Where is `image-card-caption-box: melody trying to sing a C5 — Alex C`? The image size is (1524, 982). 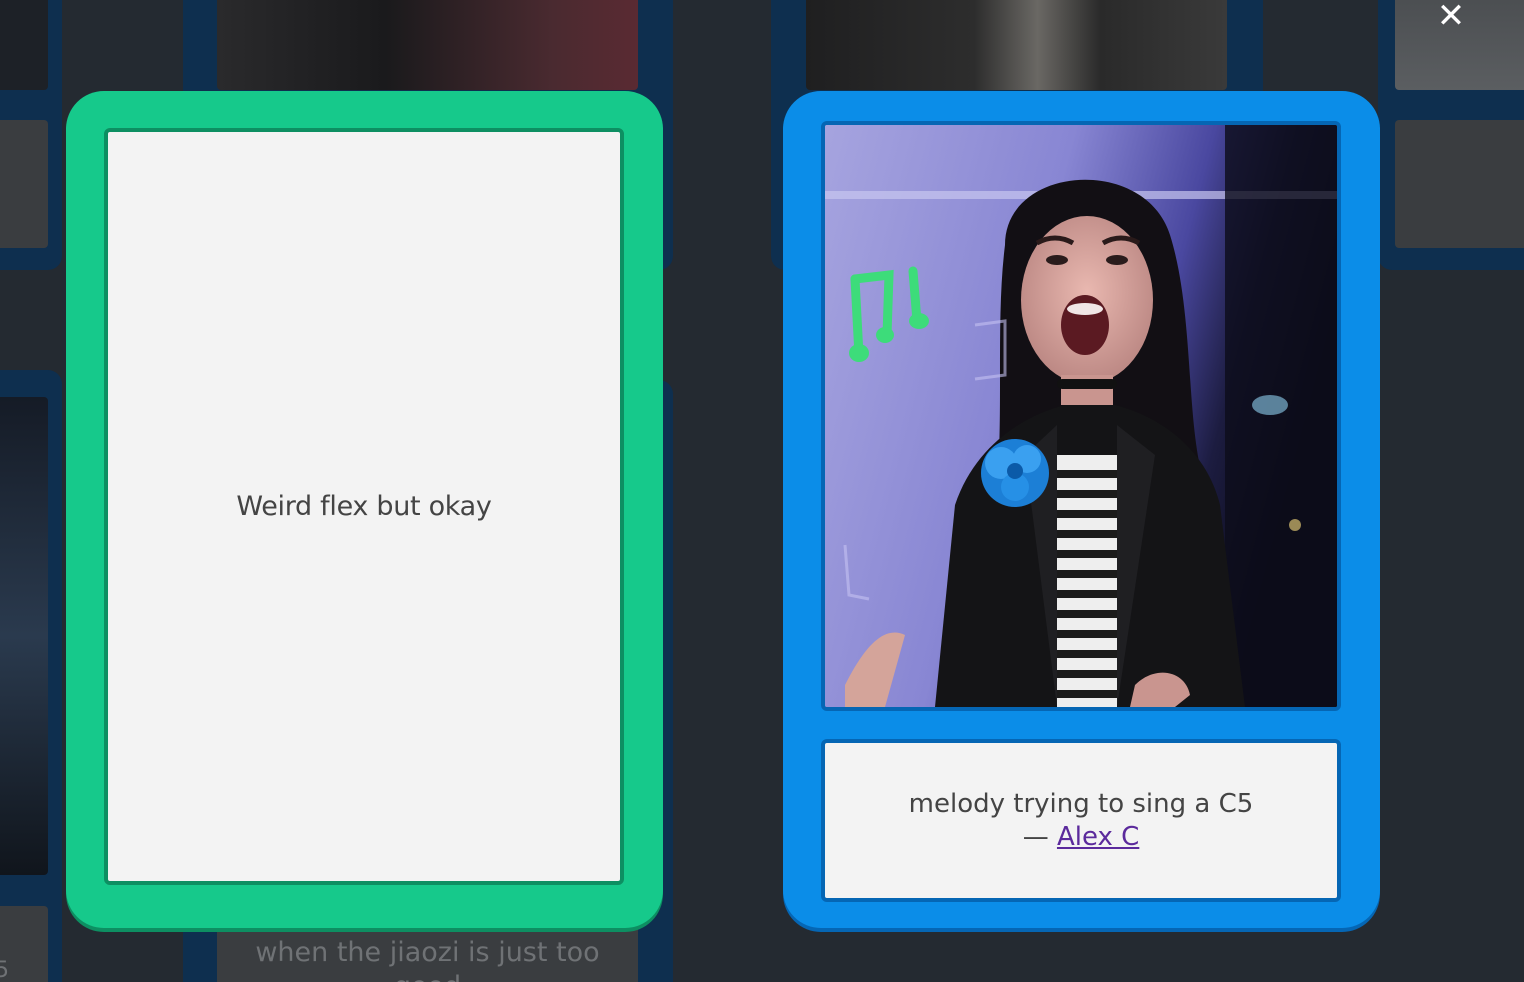 image-card-caption-box: melody trying to sing a C5 — Alex C is located at coordinates (1081, 820).